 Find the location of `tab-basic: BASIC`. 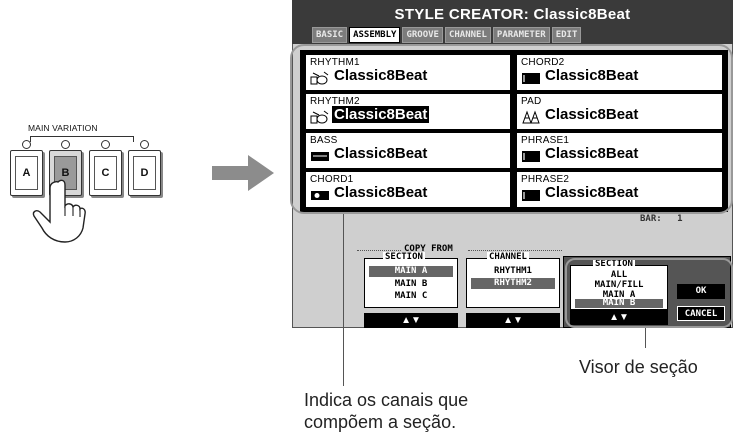

tab-basic: BASIC is located at coordinates (330, 35).